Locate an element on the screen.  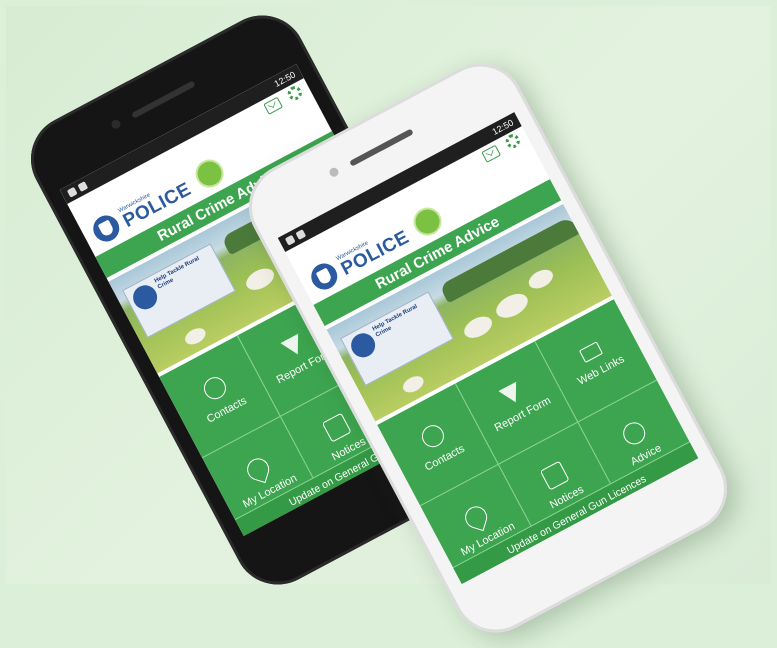
info-icon is located at coordinates (634, 432).